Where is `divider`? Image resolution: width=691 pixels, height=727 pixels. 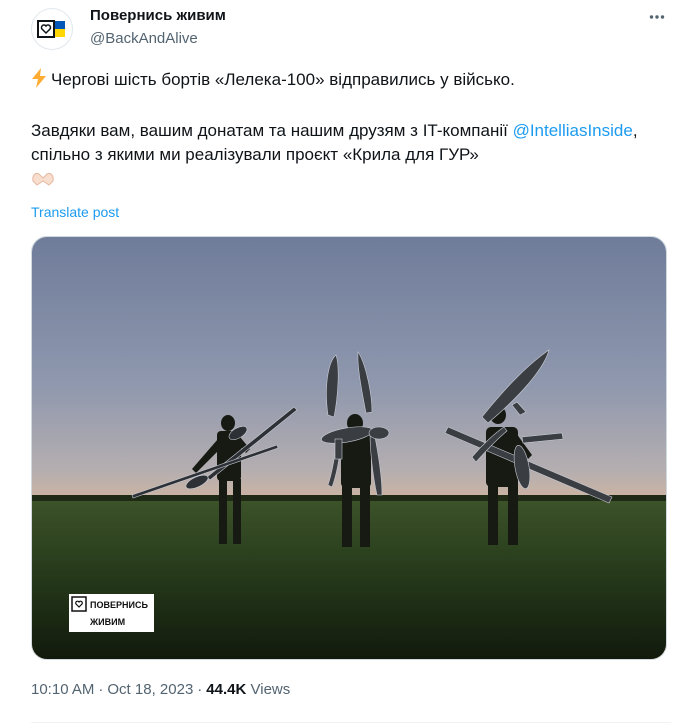
divider is located at coordinates (351, 722).